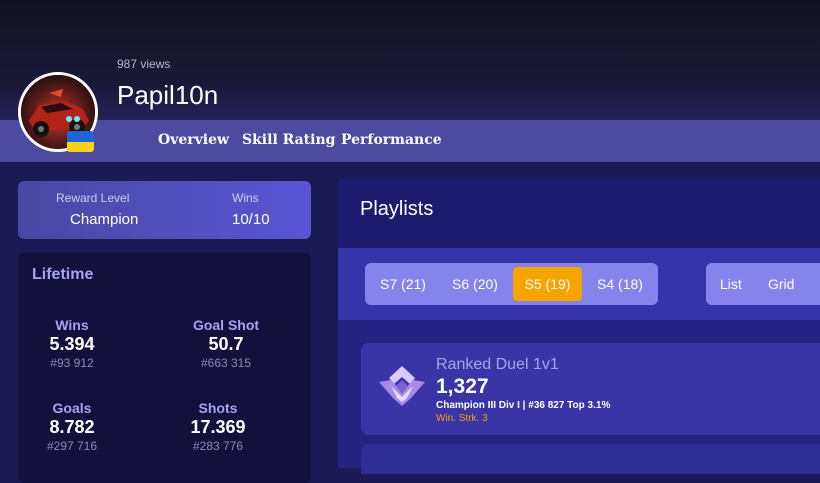 This screenshot has height=483, width=820. Describe the element at coordinates (403, 284) in the screenshot. I see `season-button-s7: S7 (21)` at that location.